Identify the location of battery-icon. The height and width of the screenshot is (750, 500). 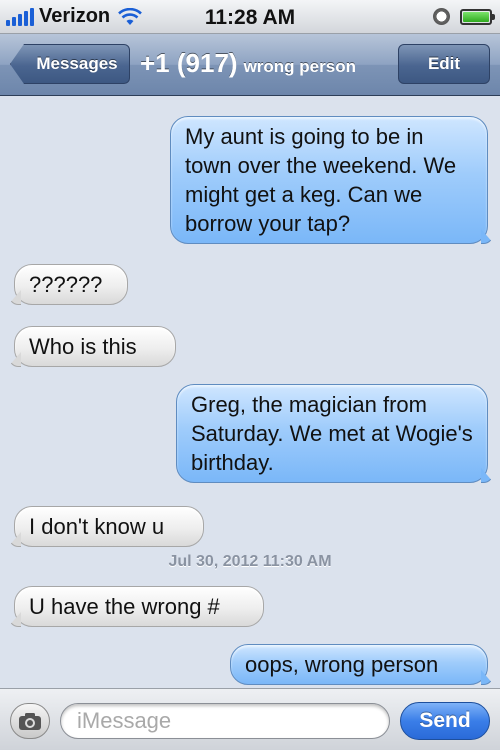
(477, 17).